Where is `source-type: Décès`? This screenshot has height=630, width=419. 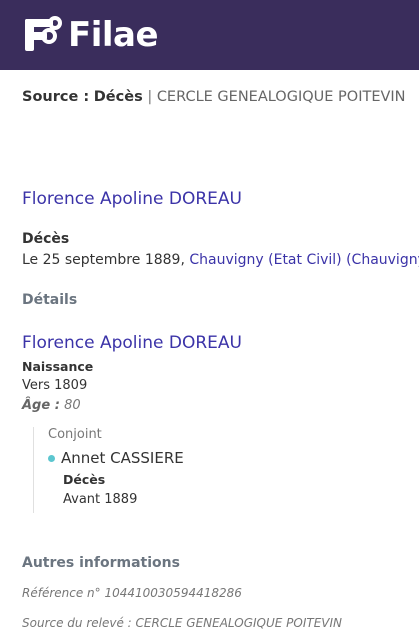 source-type: Décès is located at coordinates (118, 97).